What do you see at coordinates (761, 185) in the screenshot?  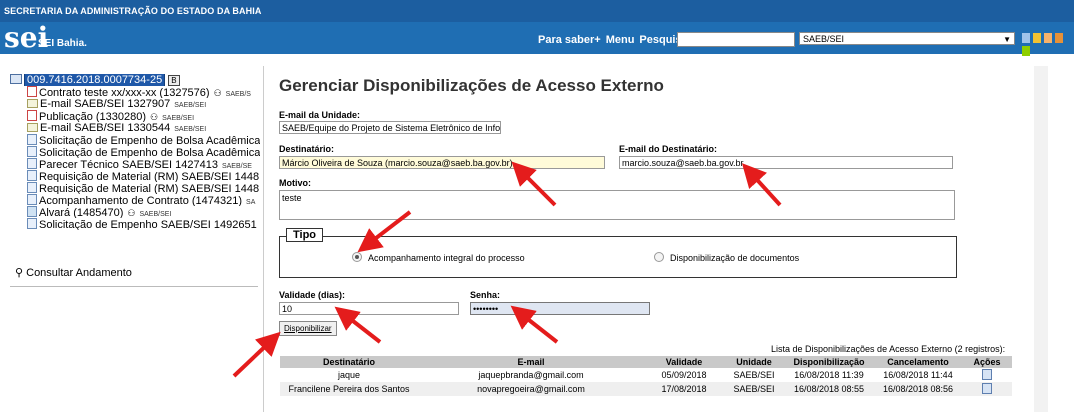 I see `arrow-recipient-email` at bounding box center [761, 185].